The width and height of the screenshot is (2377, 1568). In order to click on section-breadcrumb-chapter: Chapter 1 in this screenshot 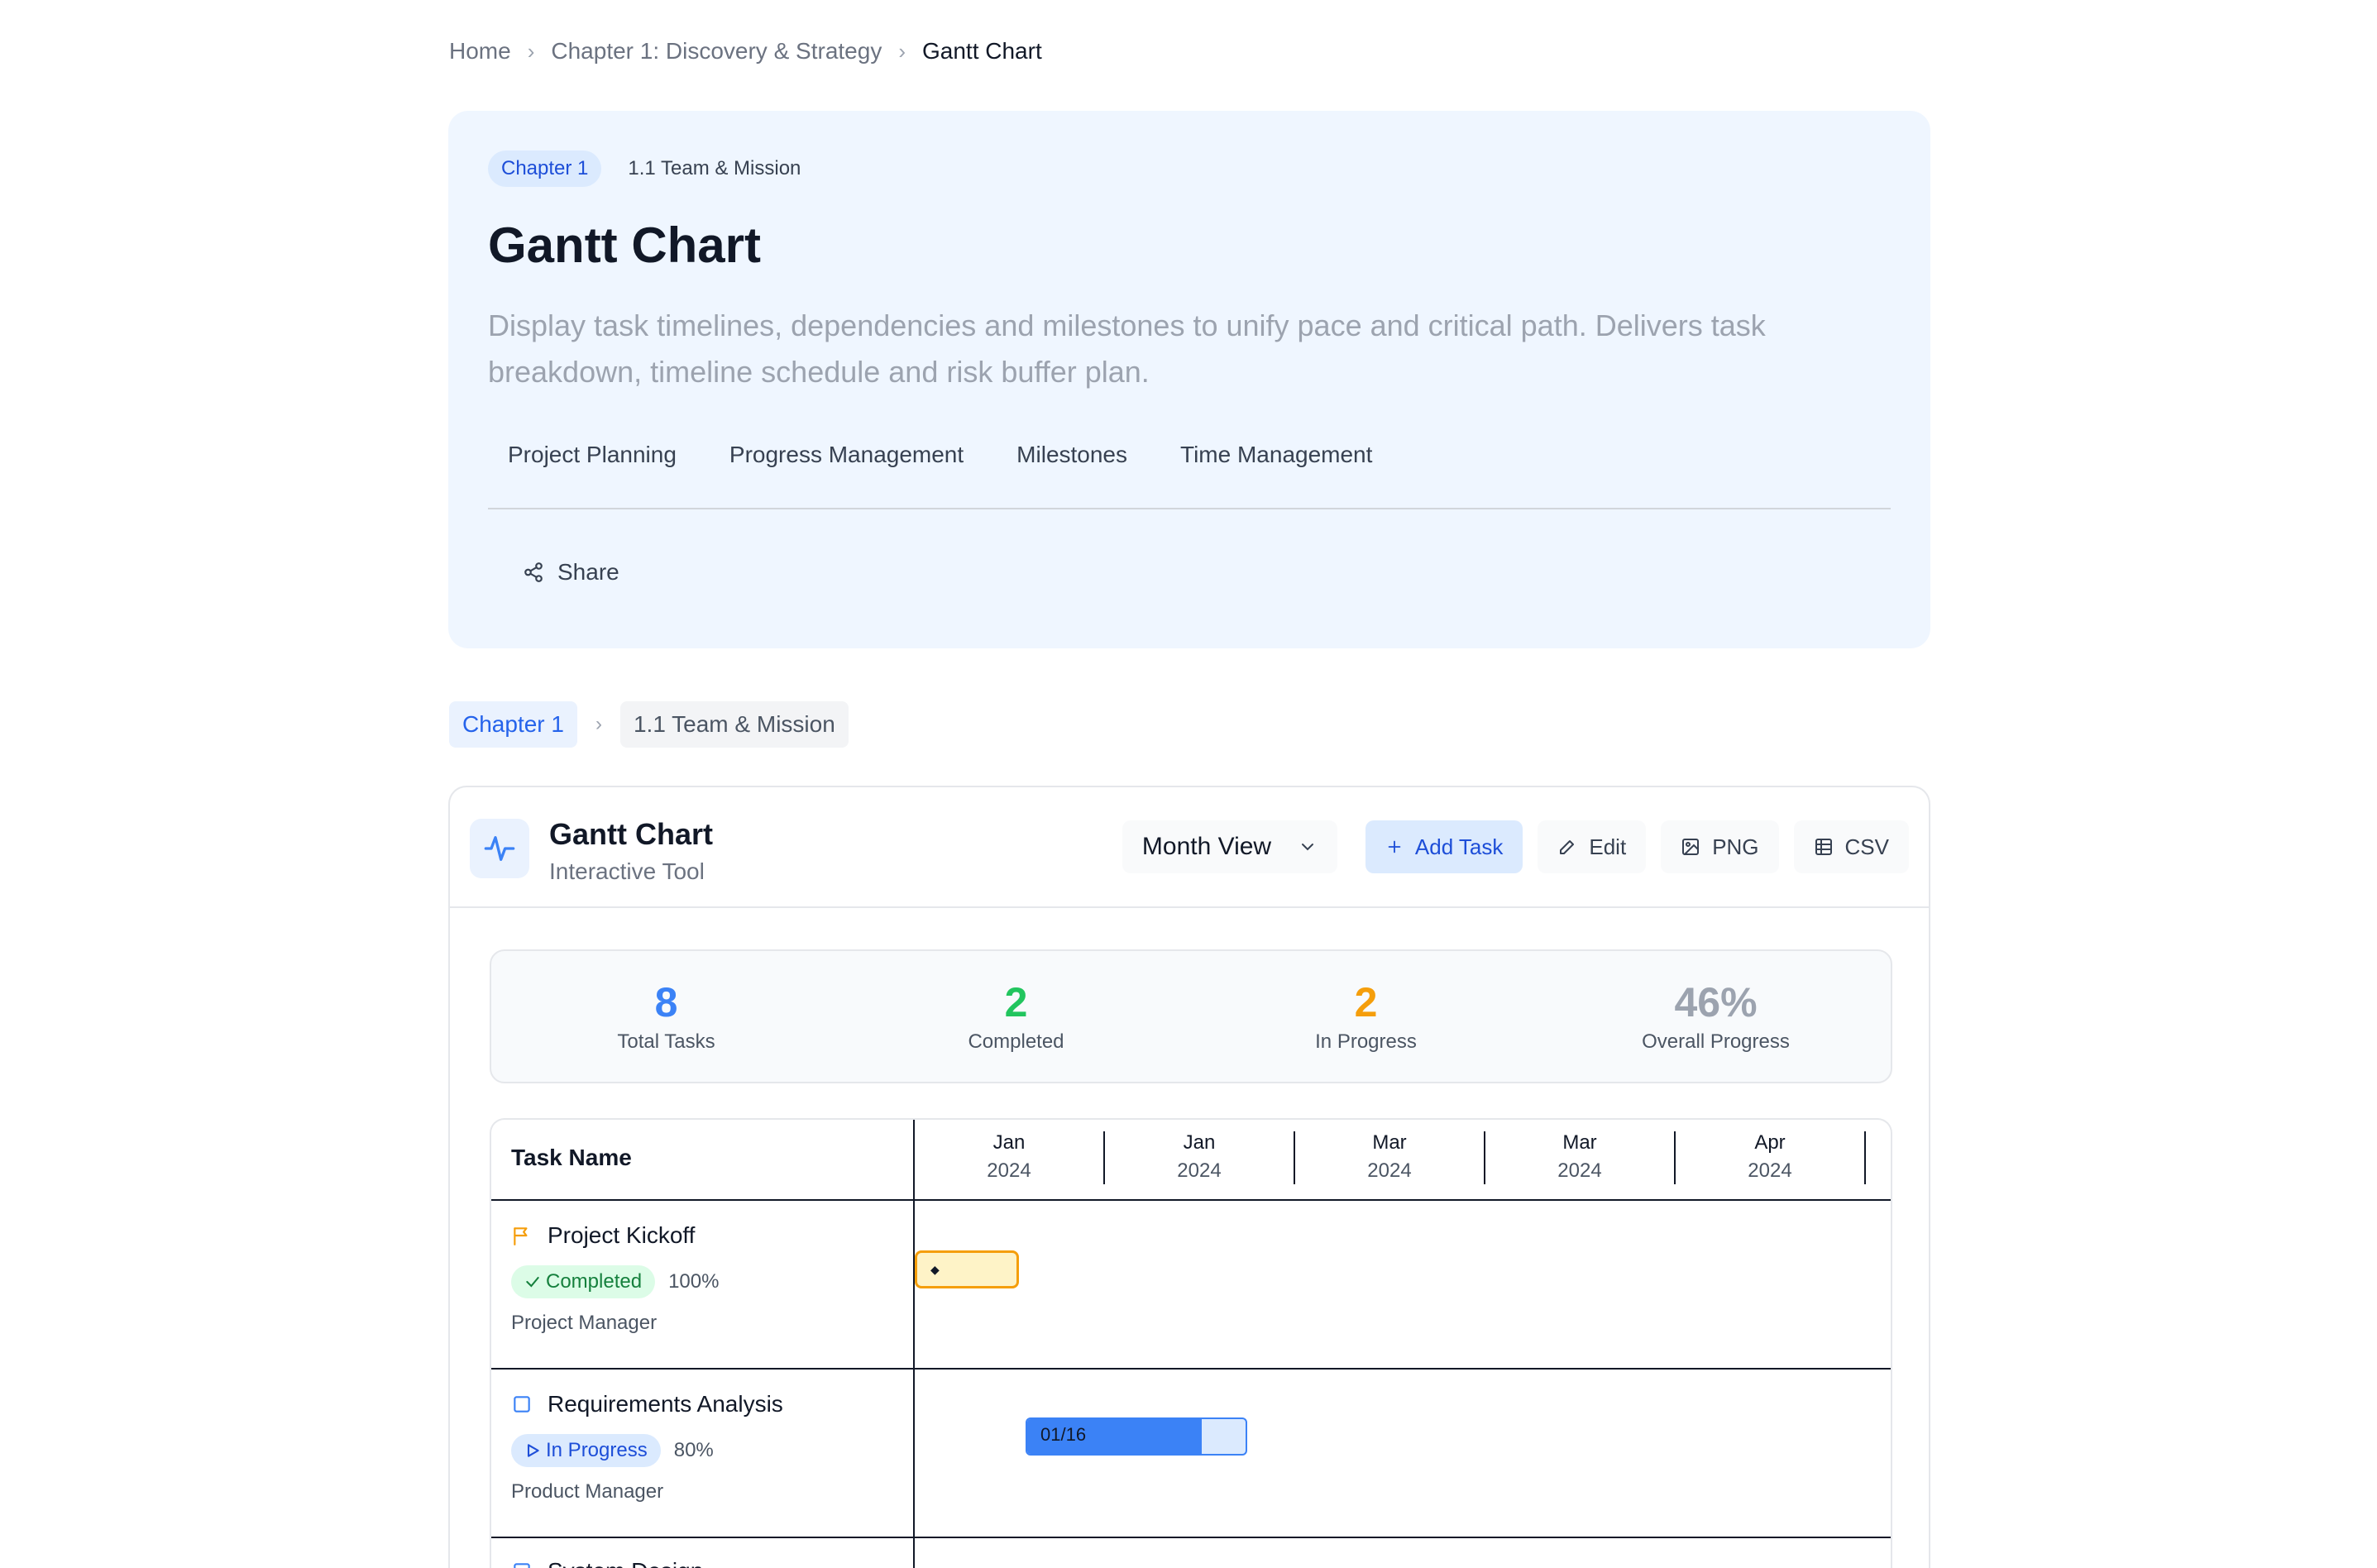, I will do `click(513, 724)`.